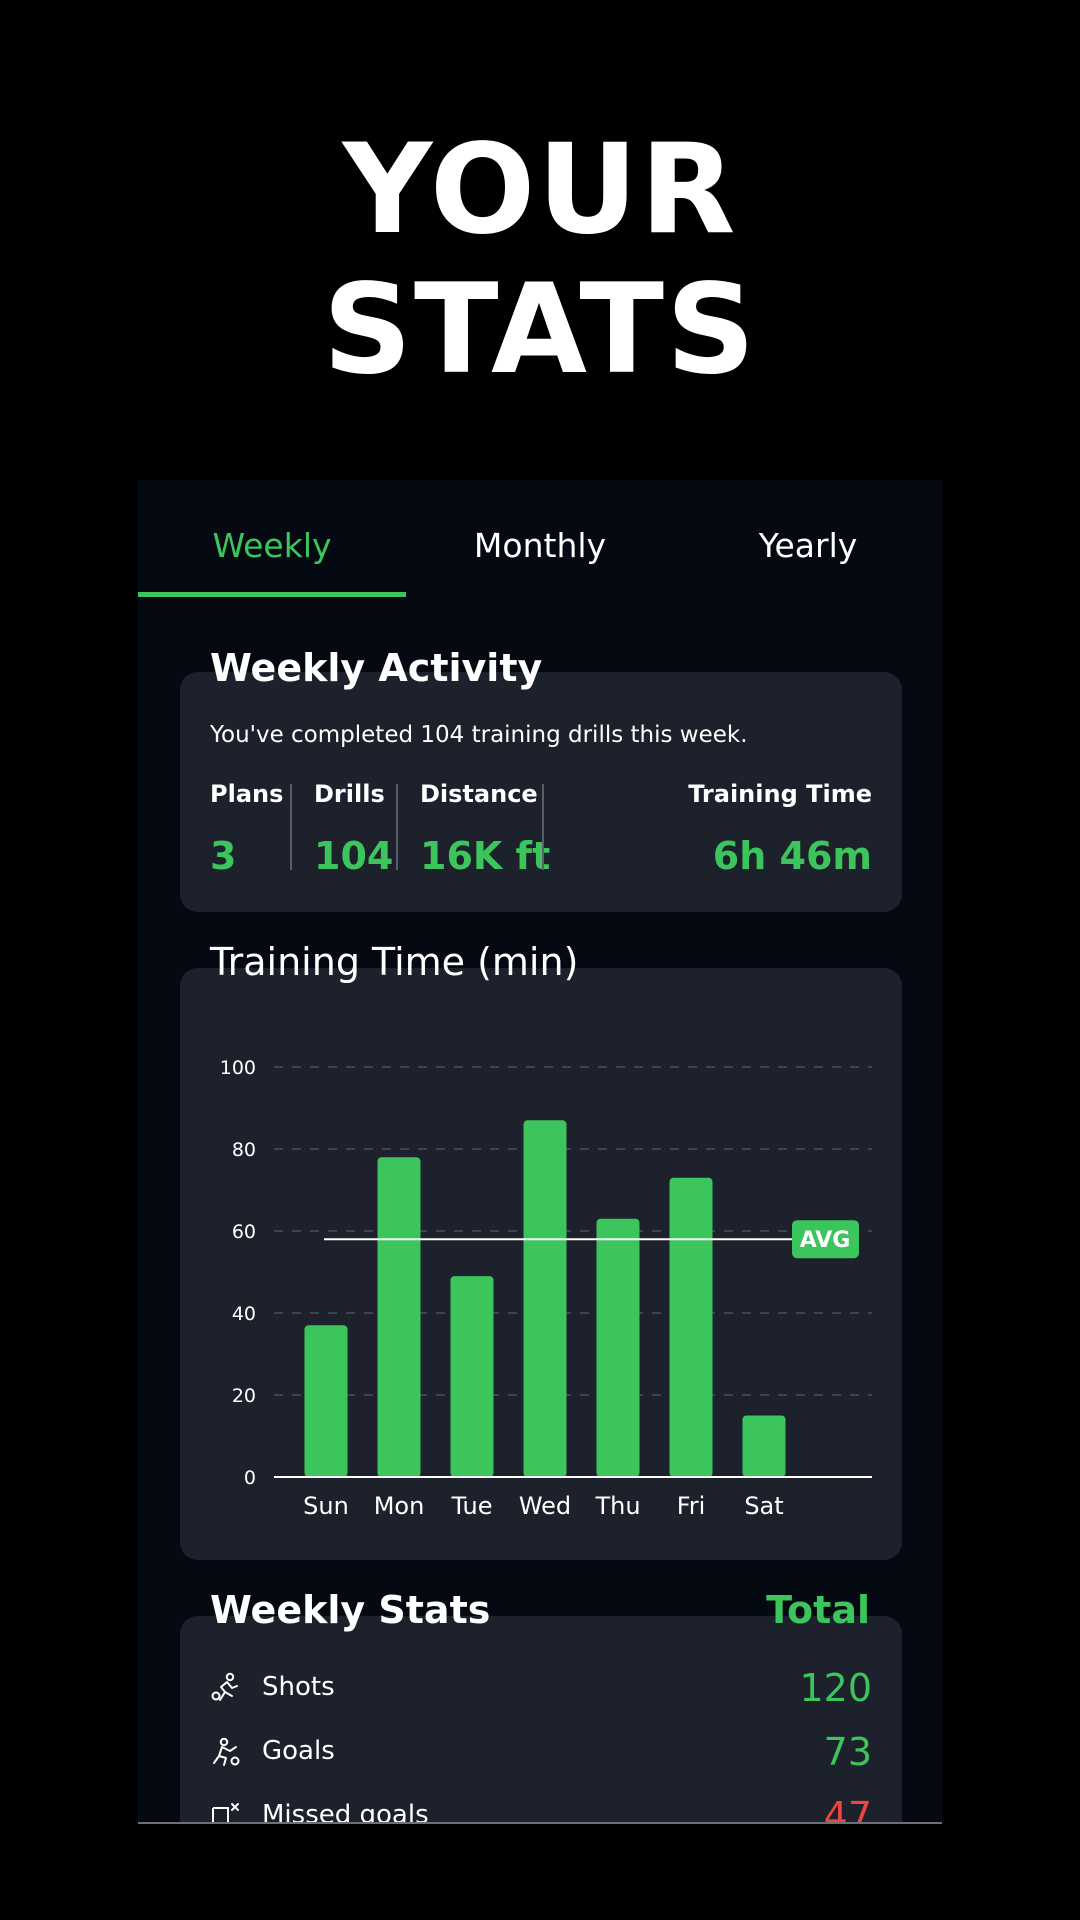 The image size is (1080, 1920). What do you see at coordinates (540, 330) in the screenshot?
I see `hero-line-2: STATS` at bounding box center [540, 330].